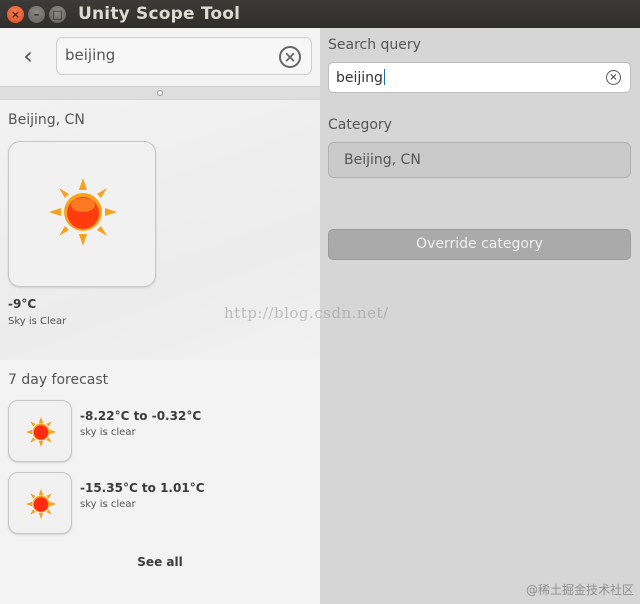 The width and height of the screenshot is (640, 604). I want to click on search-query-value: beijing, so click(360, 77).